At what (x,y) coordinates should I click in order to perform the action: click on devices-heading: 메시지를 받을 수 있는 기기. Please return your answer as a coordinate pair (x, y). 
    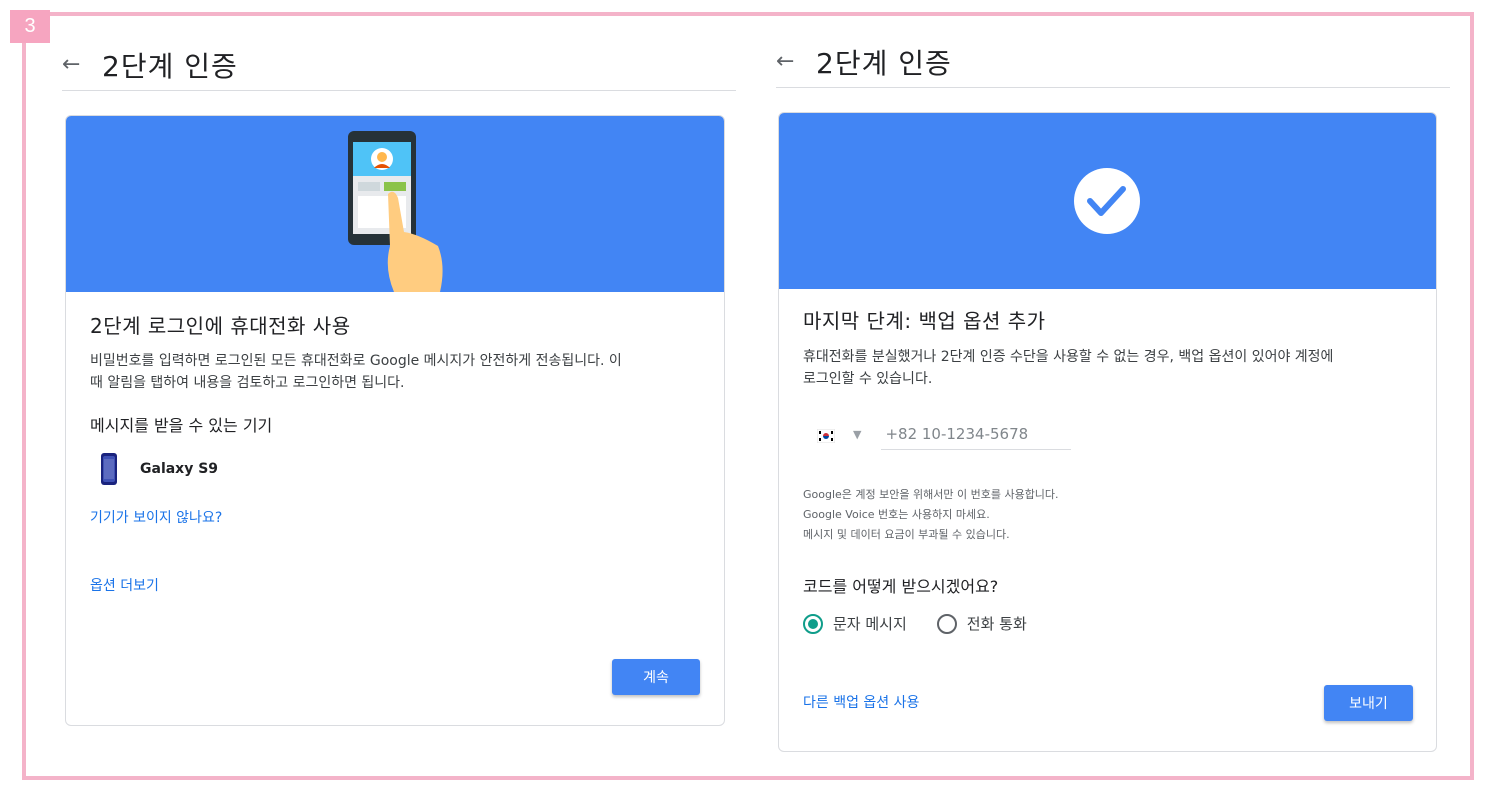
    Looking at the image, I should click on (181, 425).